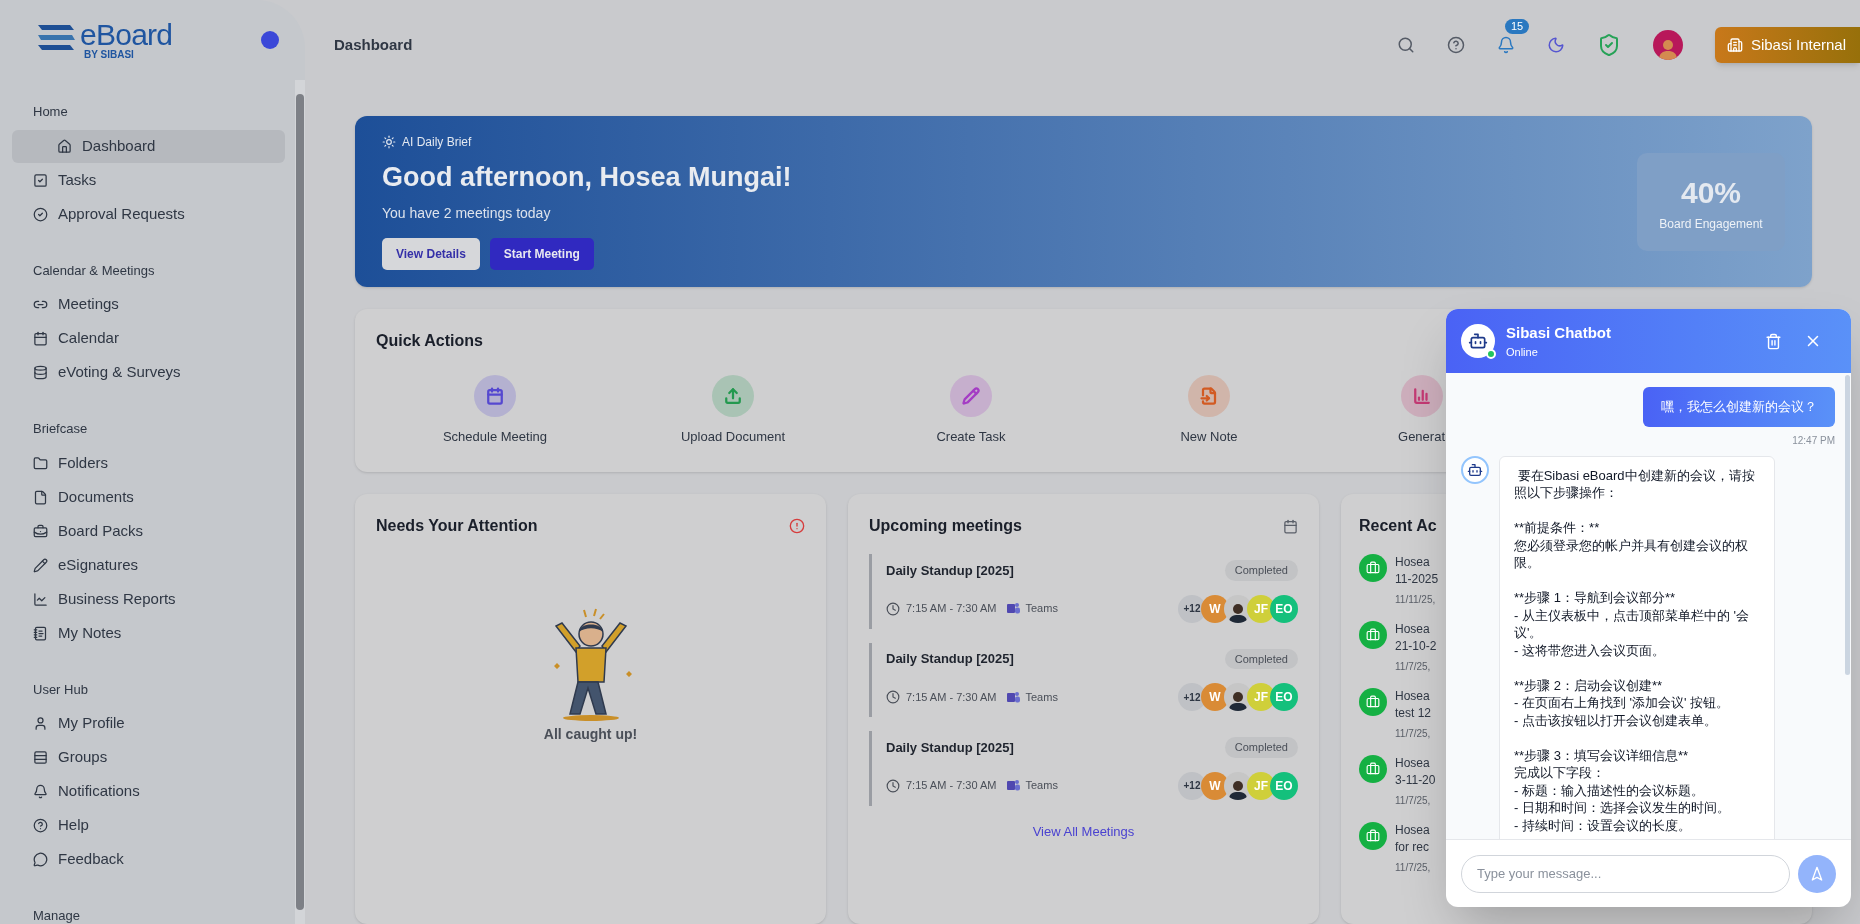 This screenshot has height=924, width=1860. I want to click on building-icon, so click(1734, 45).